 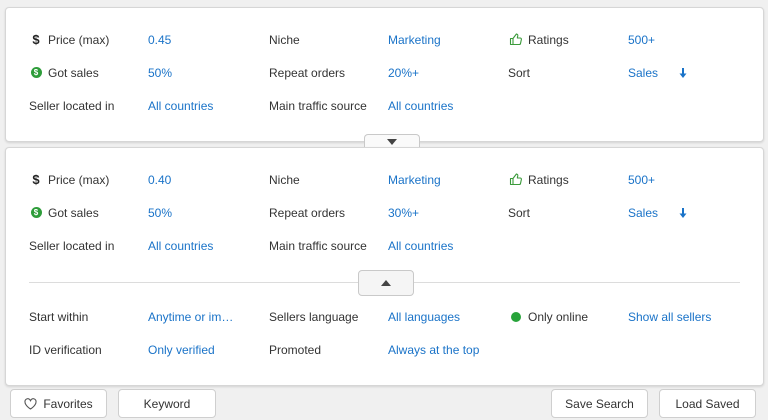 I want to click on expand-button, so click(x=392, y=141).